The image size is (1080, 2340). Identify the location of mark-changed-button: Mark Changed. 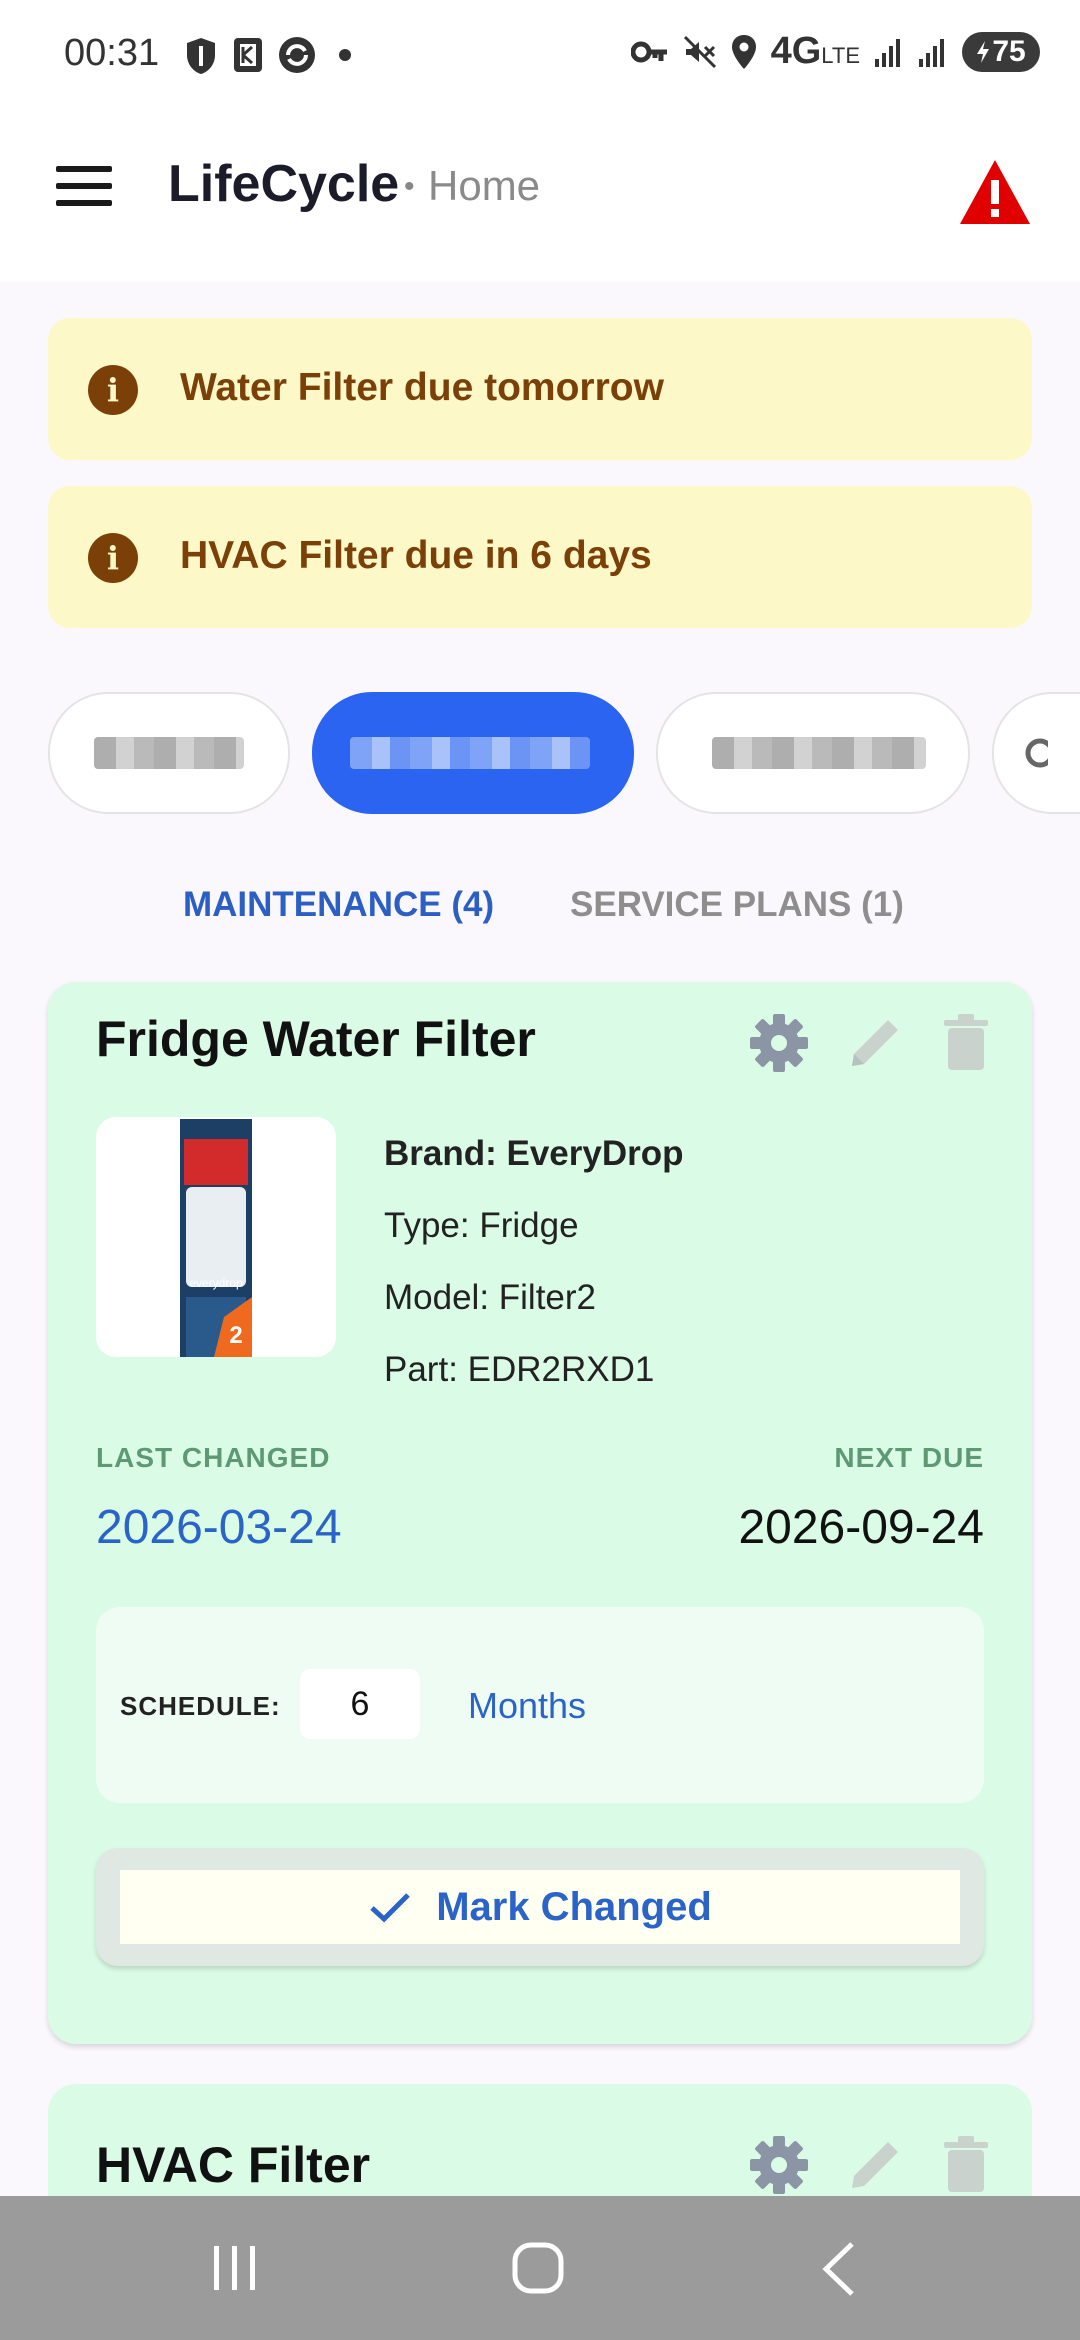
(540, 1907).